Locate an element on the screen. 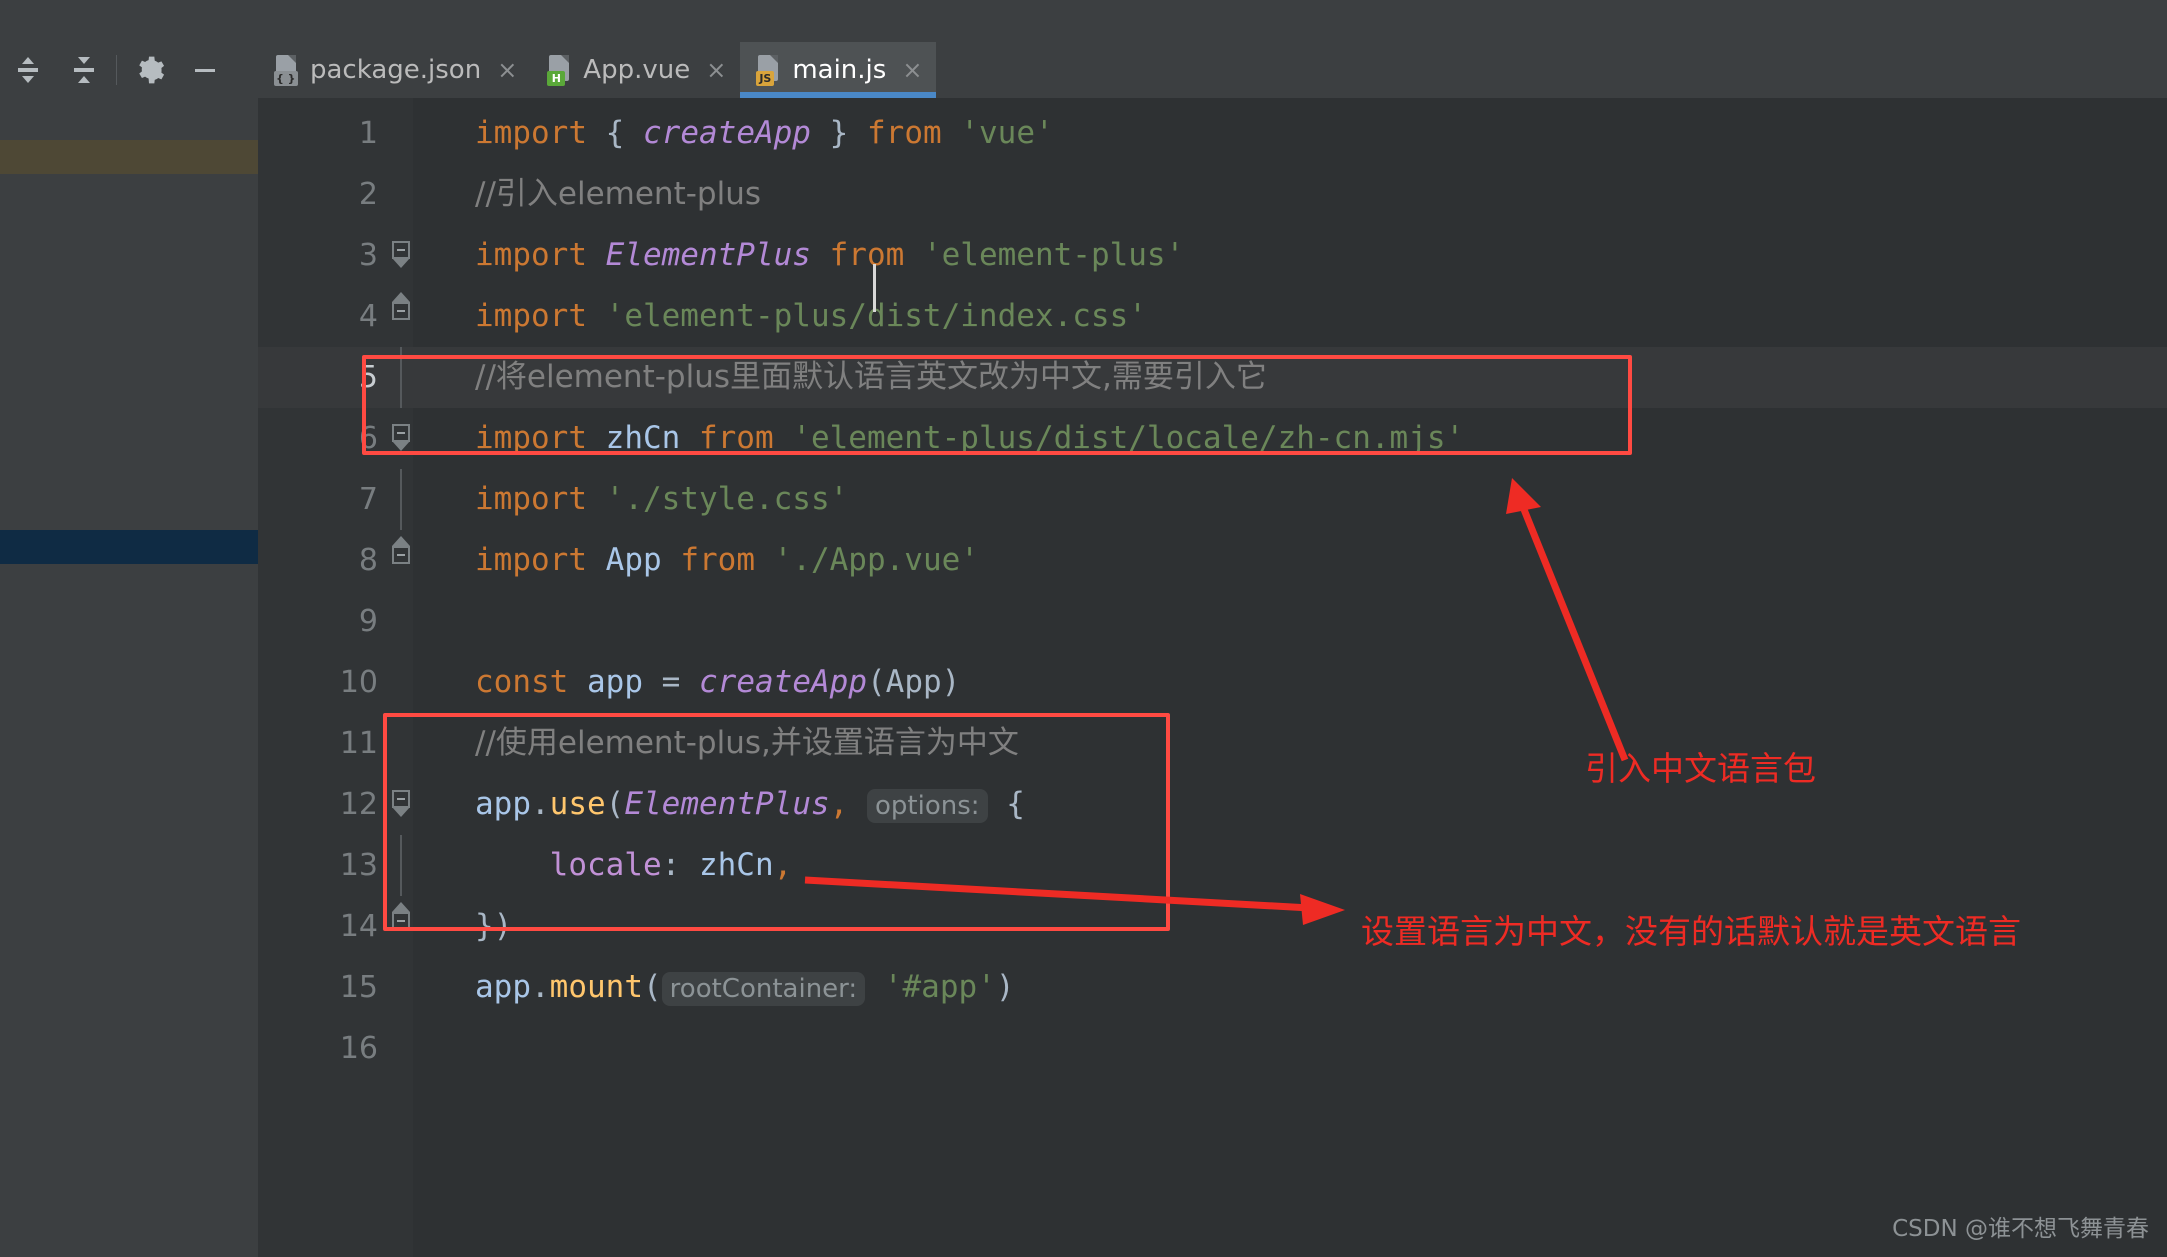  code-line-text: //引入element-plus is located at coordinates (618, 194).